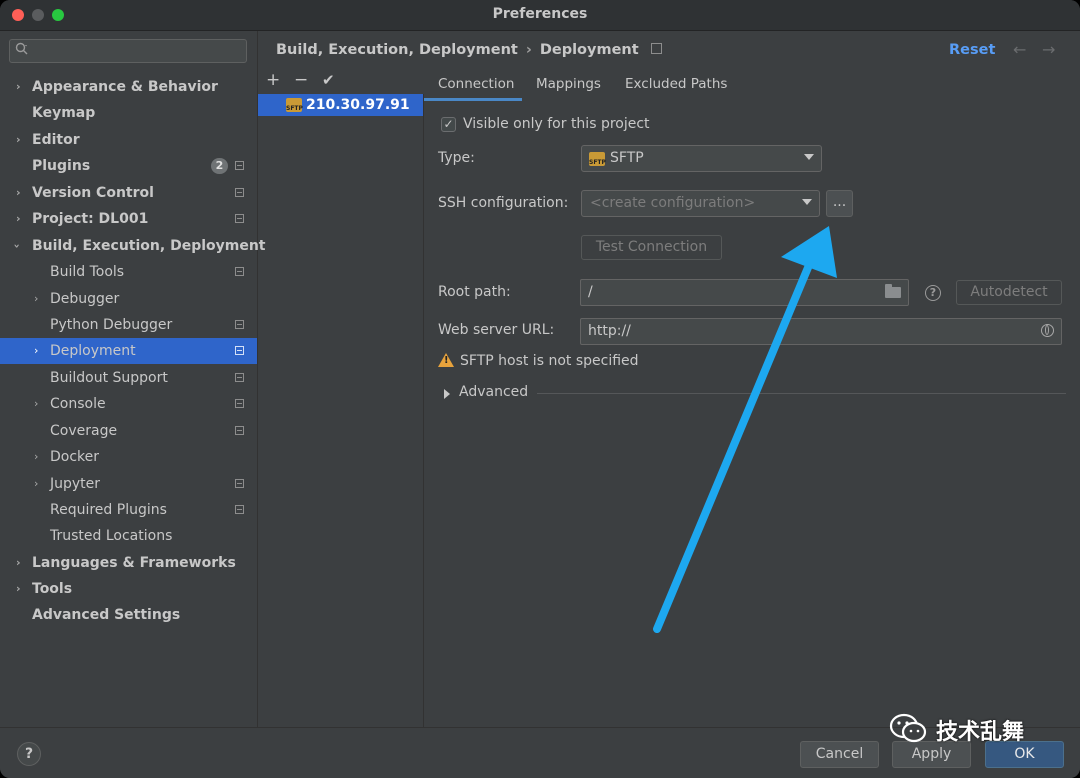 The width and height of the screenshot is (1080, 778). I want to click on ssh-configuration-value: <create configuration>, so click(673, 203).